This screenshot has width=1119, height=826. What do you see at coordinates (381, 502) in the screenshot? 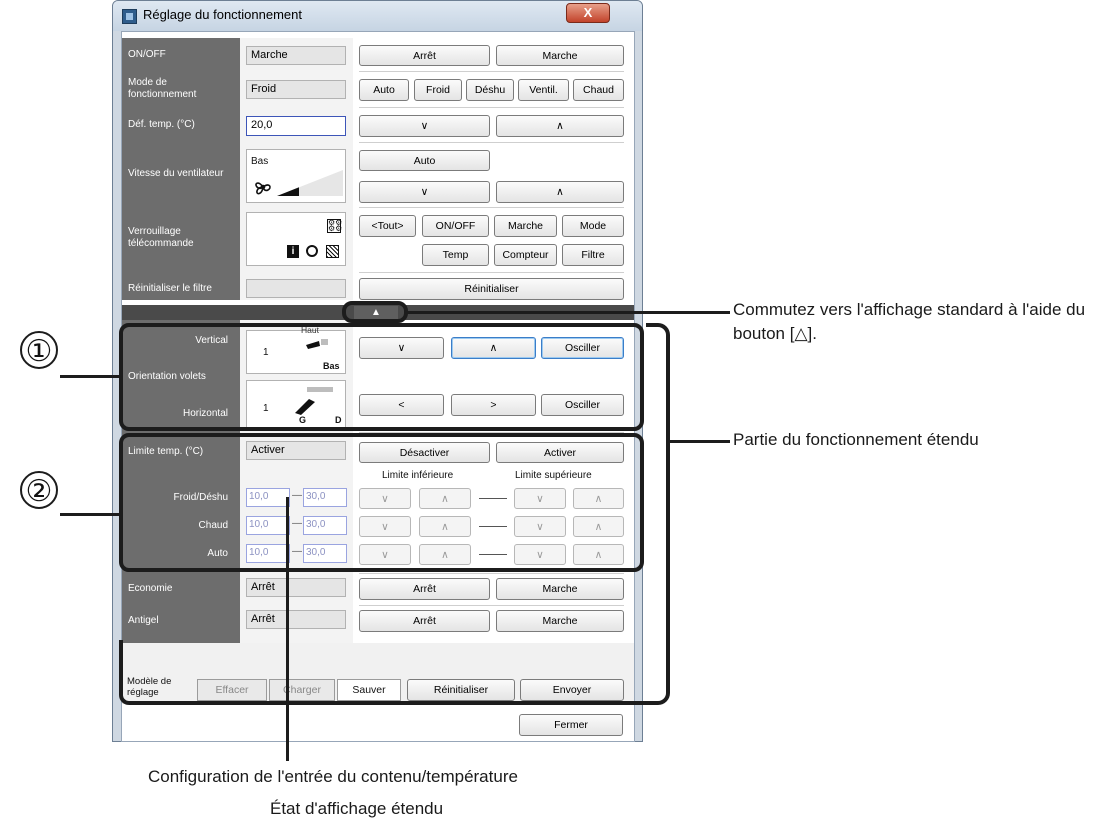
I see `temp-limit-highlight` at bounding box center [381, 502].